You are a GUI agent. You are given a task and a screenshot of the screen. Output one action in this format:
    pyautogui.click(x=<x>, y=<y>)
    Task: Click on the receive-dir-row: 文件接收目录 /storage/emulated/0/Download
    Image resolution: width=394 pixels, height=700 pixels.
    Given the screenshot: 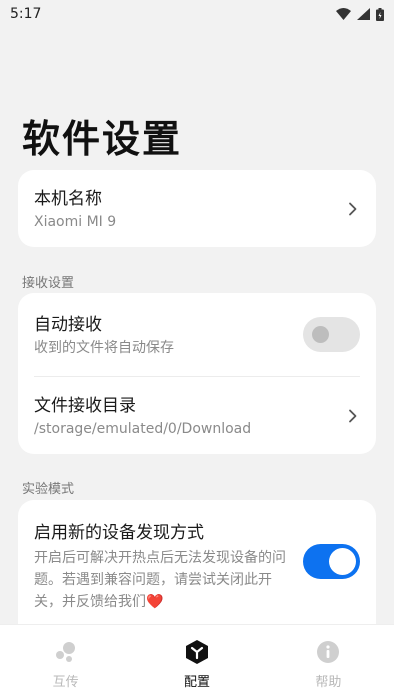 What is the action you would take?
    pyautogui.click(x=197, y=415)
    